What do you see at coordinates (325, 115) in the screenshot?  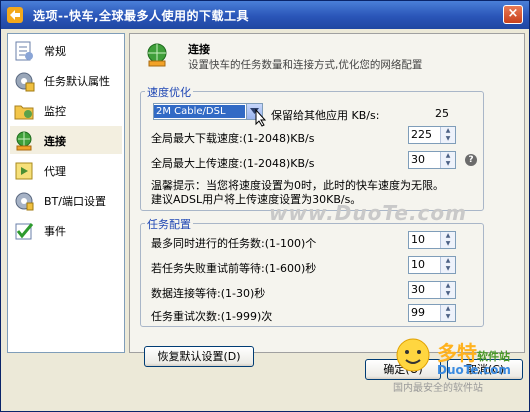 I see `reserve-bandwidth-label: 保留给其他应用 KB/s:` at bounding box center [325, 115].